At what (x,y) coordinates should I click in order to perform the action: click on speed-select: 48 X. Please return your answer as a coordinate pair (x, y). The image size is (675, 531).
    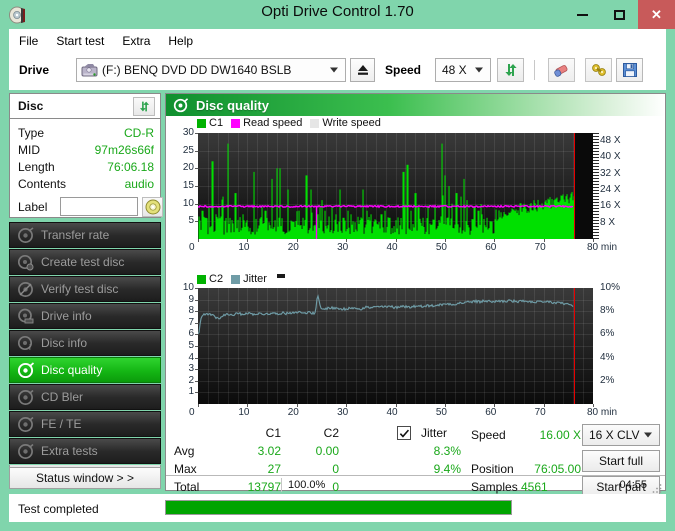
    Looking at the image, I should click on (463, 70).